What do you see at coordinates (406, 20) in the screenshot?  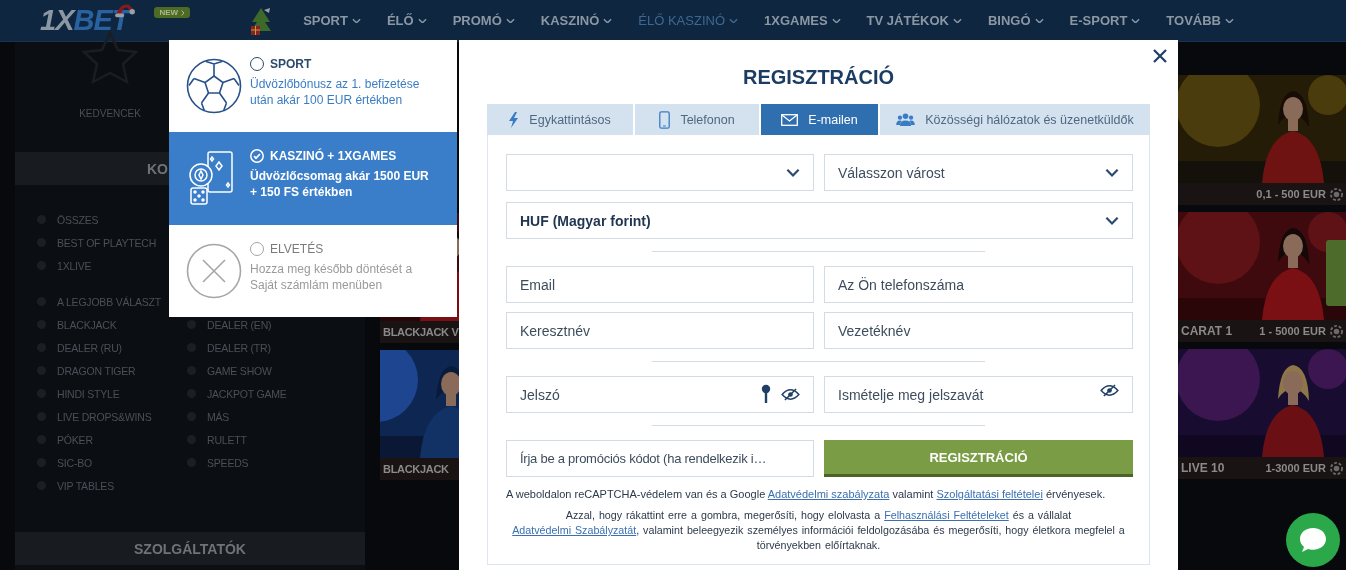 I see `nav-link: ÉLŐ` at bounding box center [406, 20].